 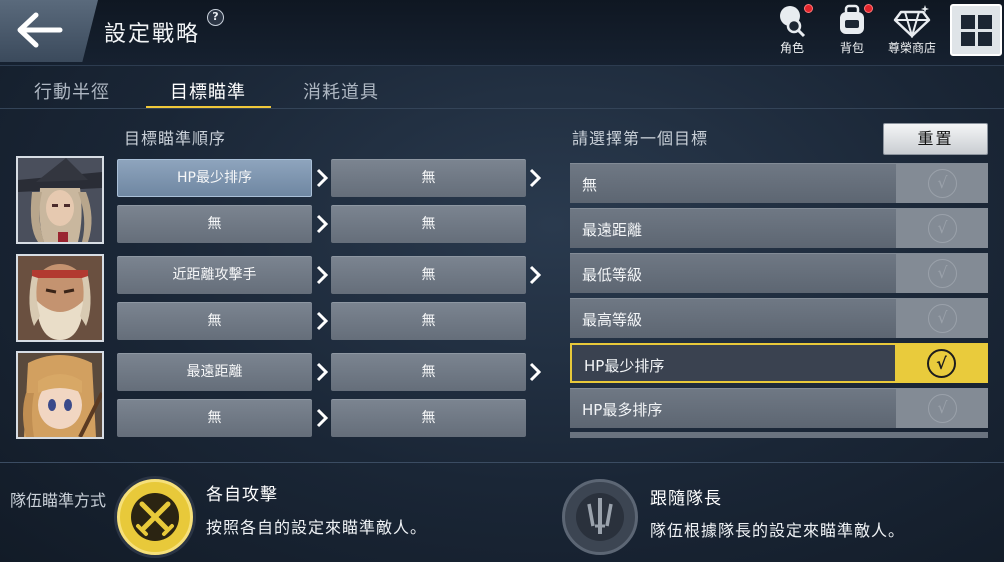 What do you see at coordinates (428, 372) in the screenshot?
I see `priority-slot-3-2: 無` at bounding box center [428, 372].